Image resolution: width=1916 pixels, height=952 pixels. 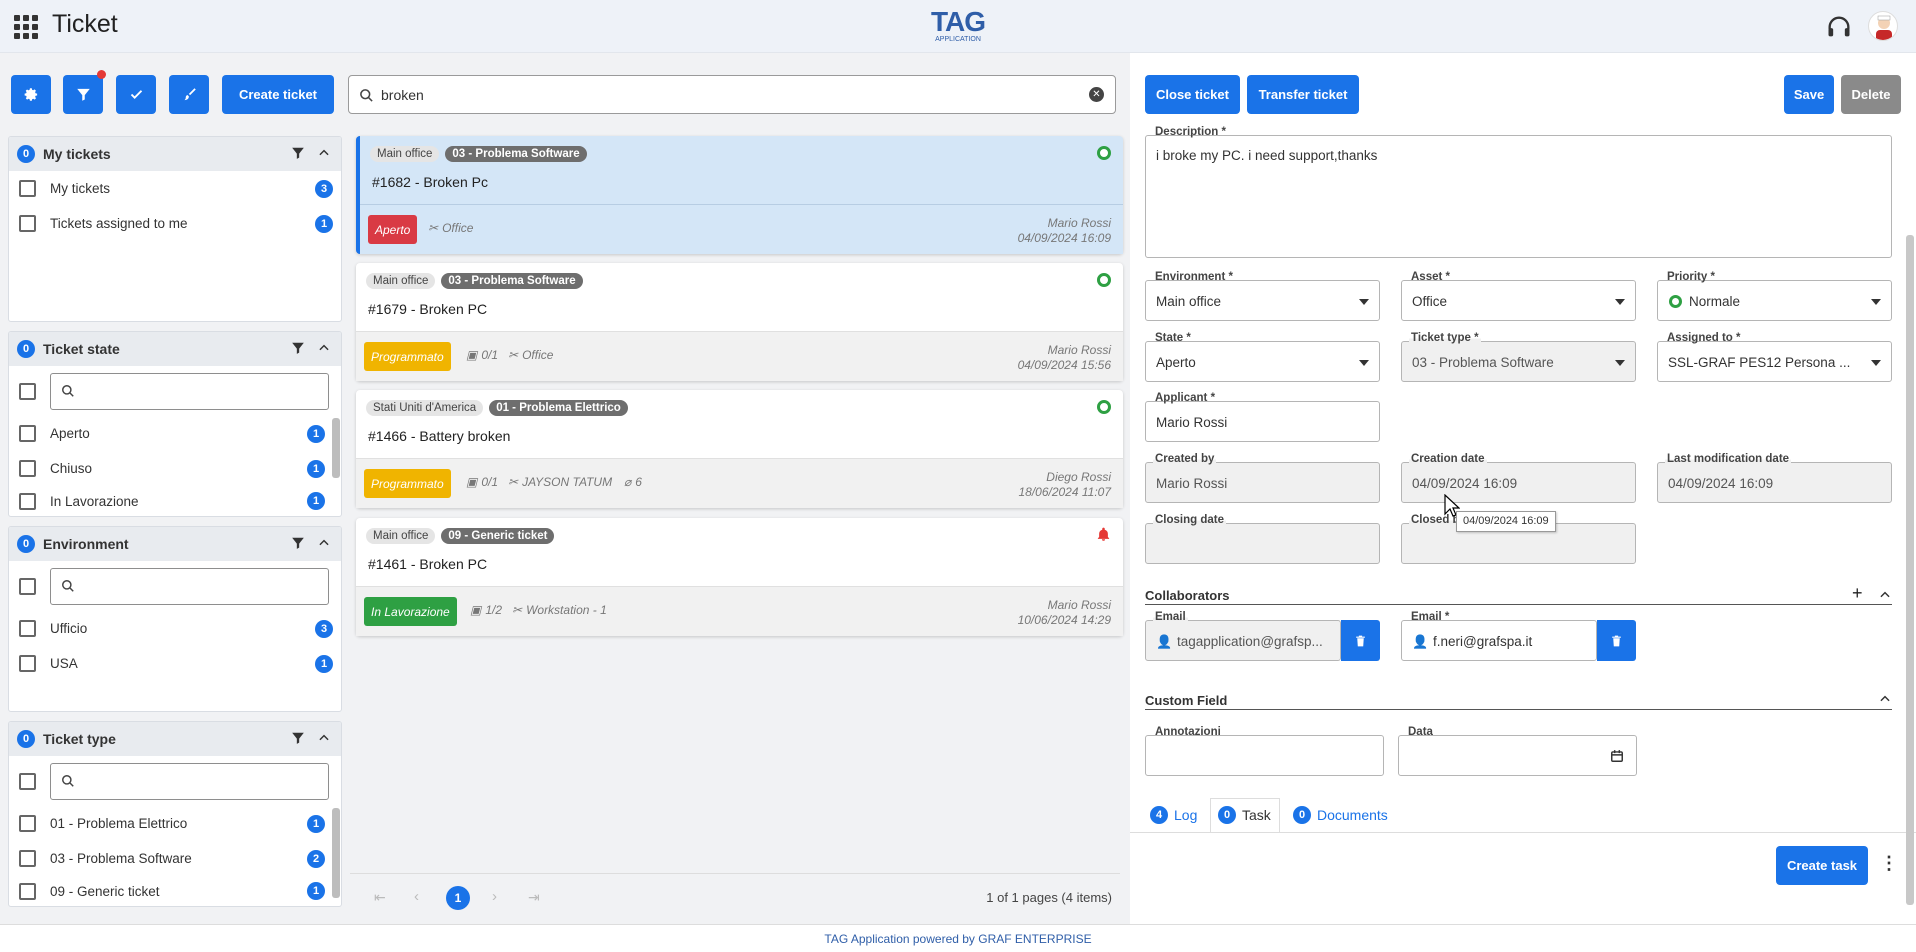 I want to click on brush-icon, so click(x=190, y=94).